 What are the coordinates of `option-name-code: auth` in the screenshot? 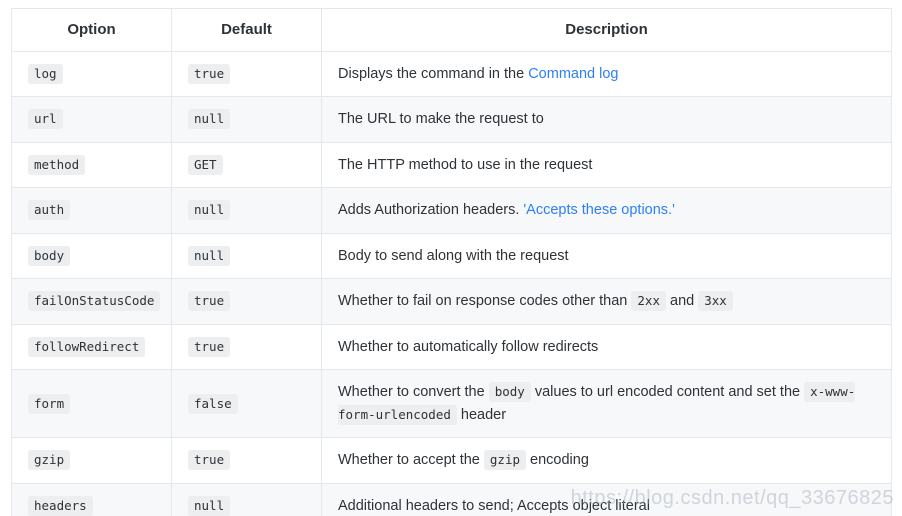 It's located at (49, 210).